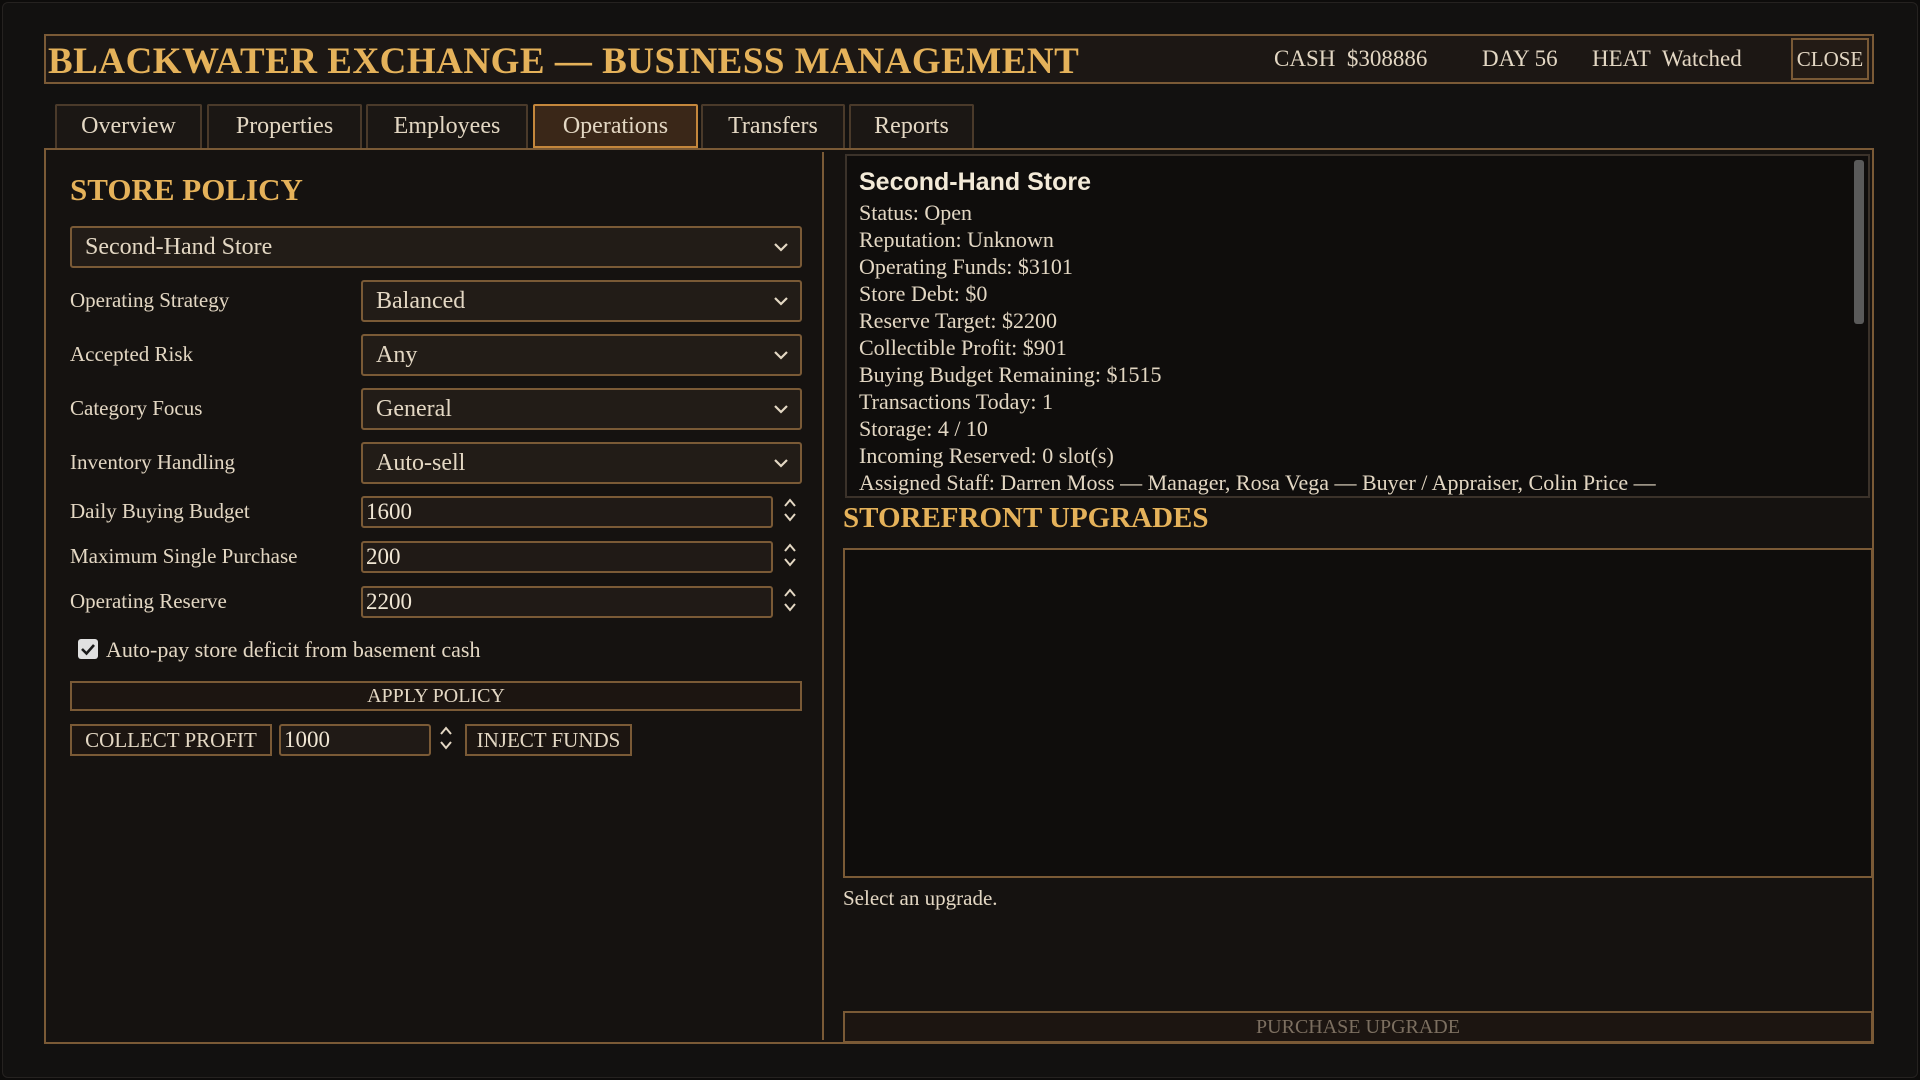 The height and width of the screenshot is (1080, 1920). I want to click on close-button: CLOSE, so click(1830, 59).